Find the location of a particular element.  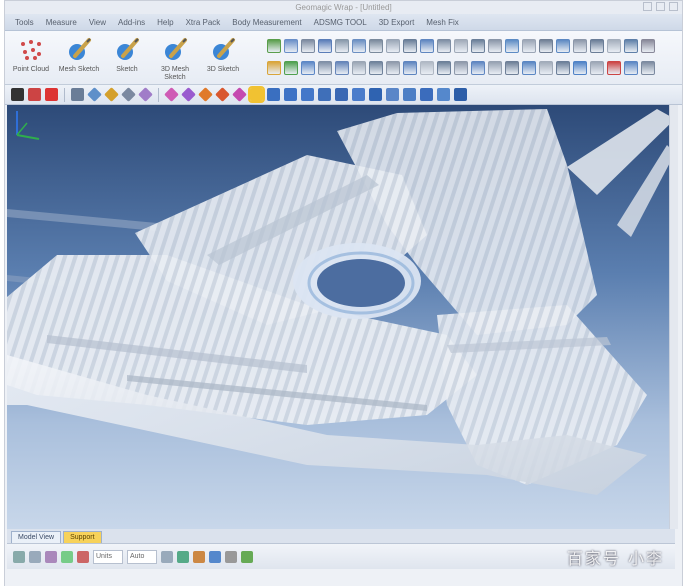

menu-item-xtra-pack: Xtra Pack is located at coordinates (203, 22).